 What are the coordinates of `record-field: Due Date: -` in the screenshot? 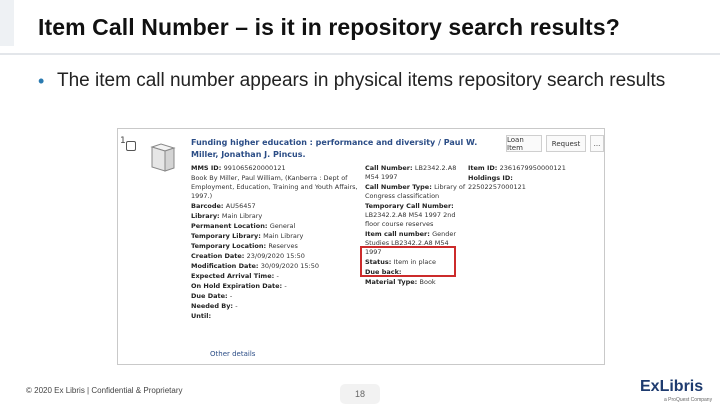 It's located at (276, 296).